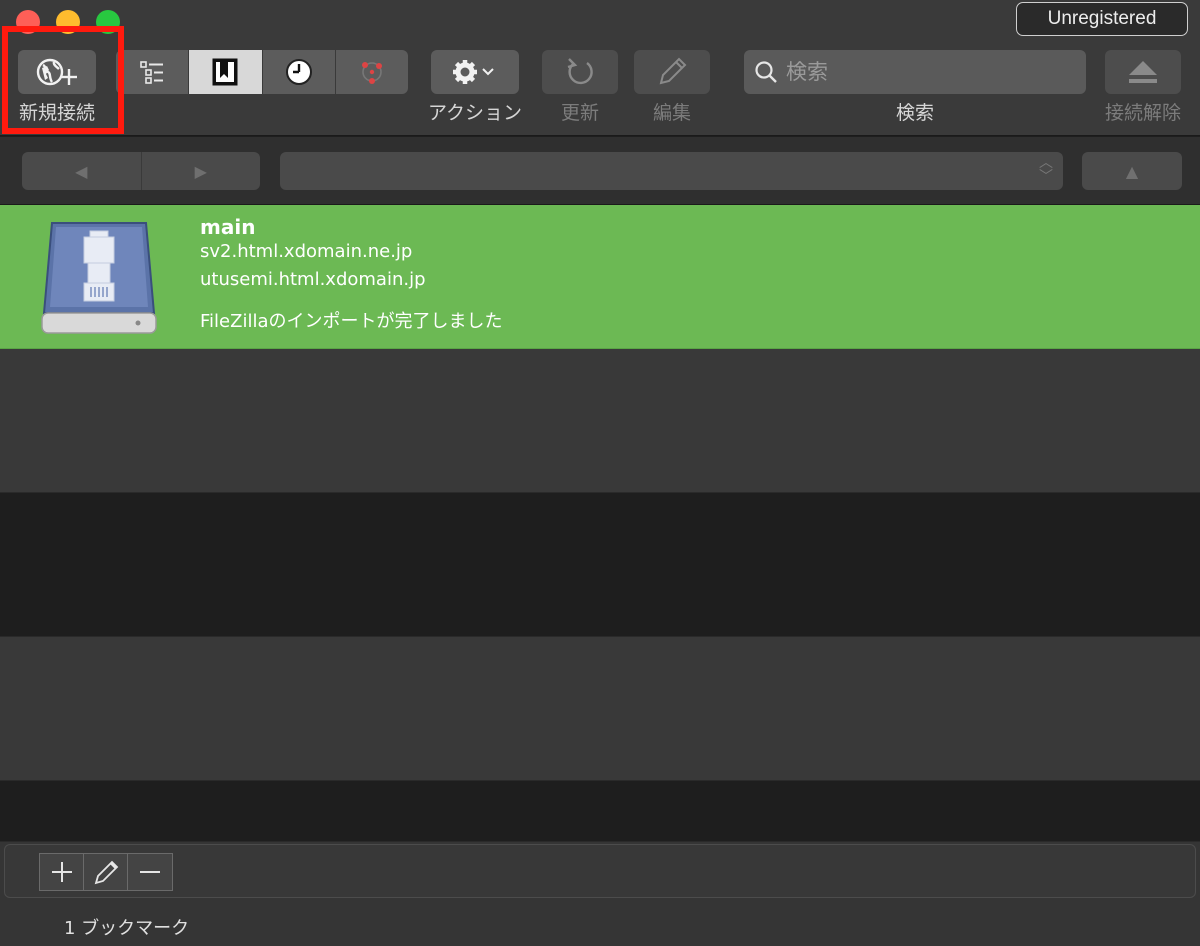 This screenshot has height=946, width=1200. I want to click on close-window-button, so click(28, 22).